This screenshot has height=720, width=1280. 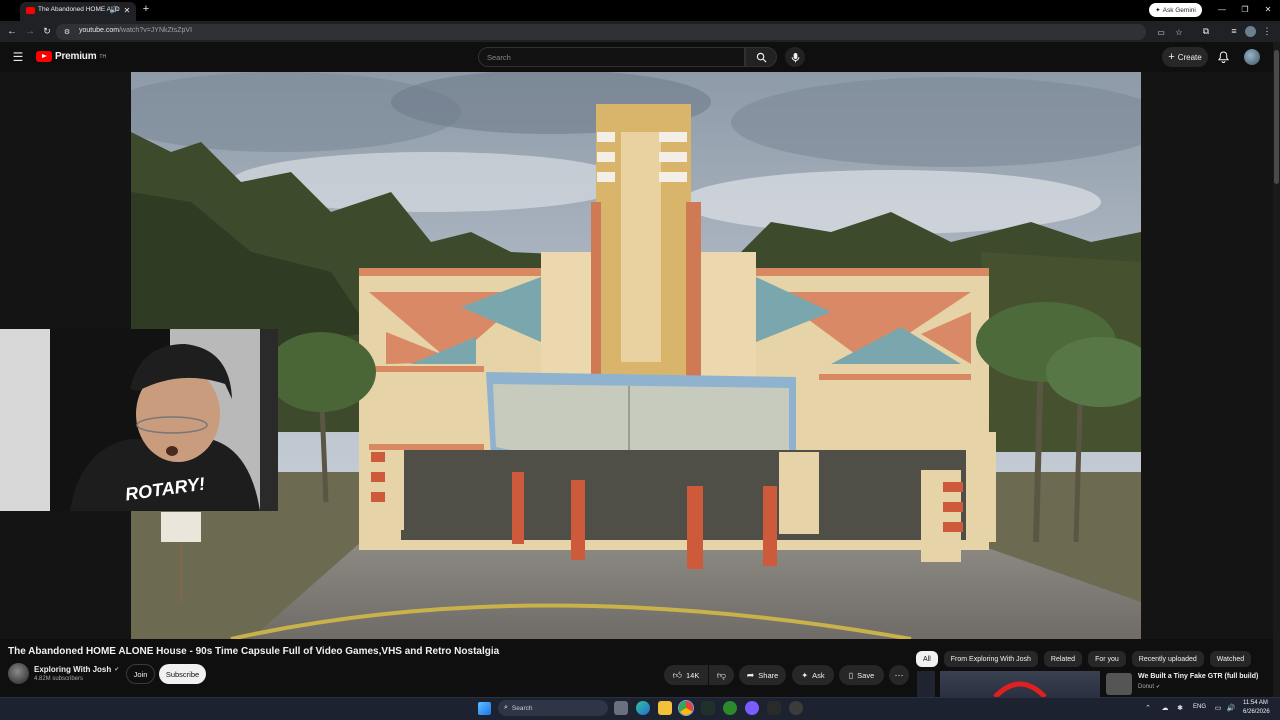 I want to click on scrollbar-thumb, so click(x=1276, y=117).